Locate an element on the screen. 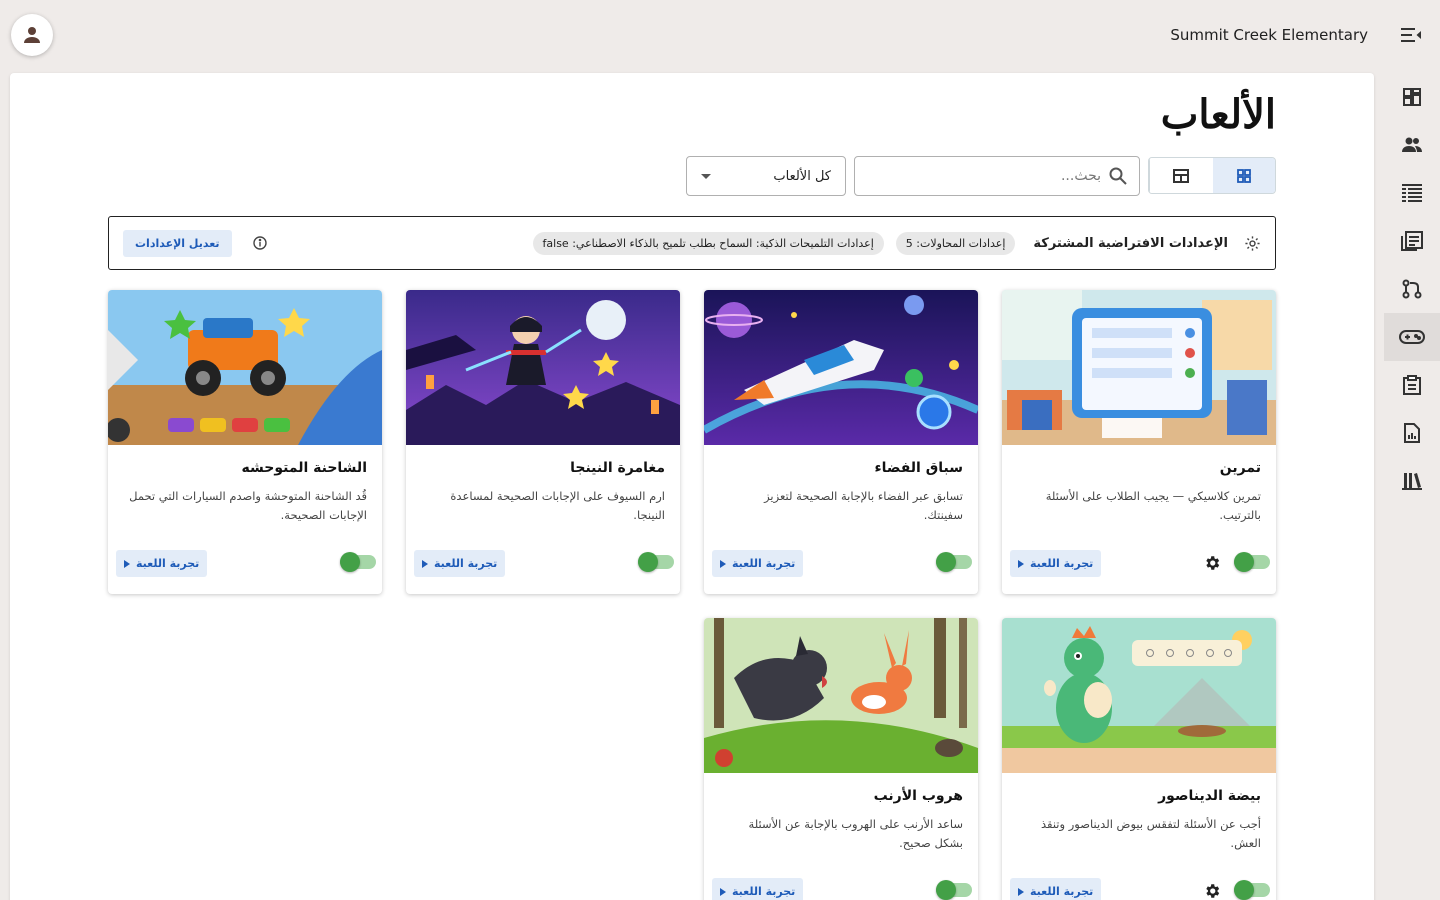 Image resolution: width=1440 pixels, height=900 pixels. nav-list is located at coordinates (1412, 193).